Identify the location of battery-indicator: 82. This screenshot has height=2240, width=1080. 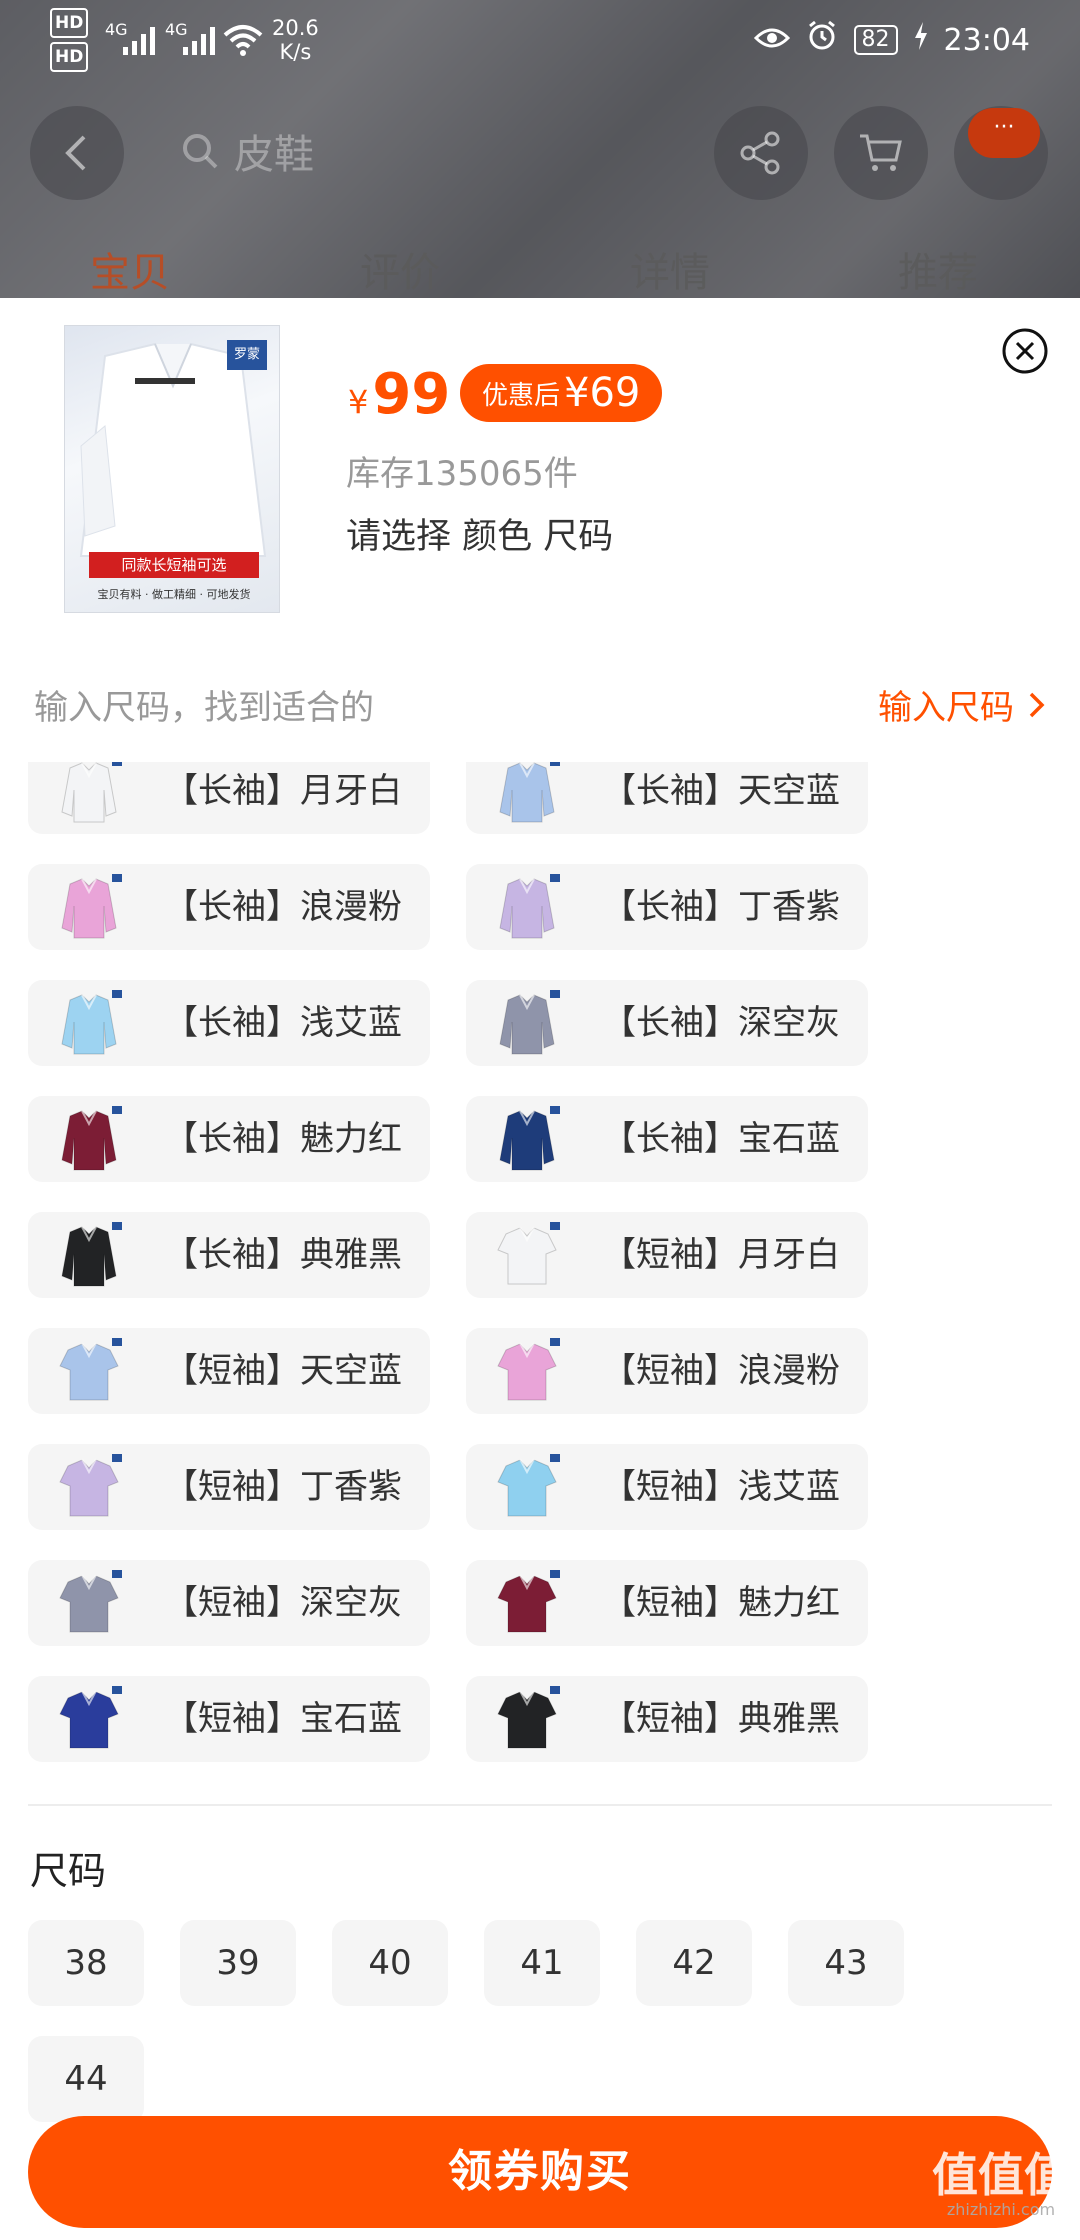
(875, 40).